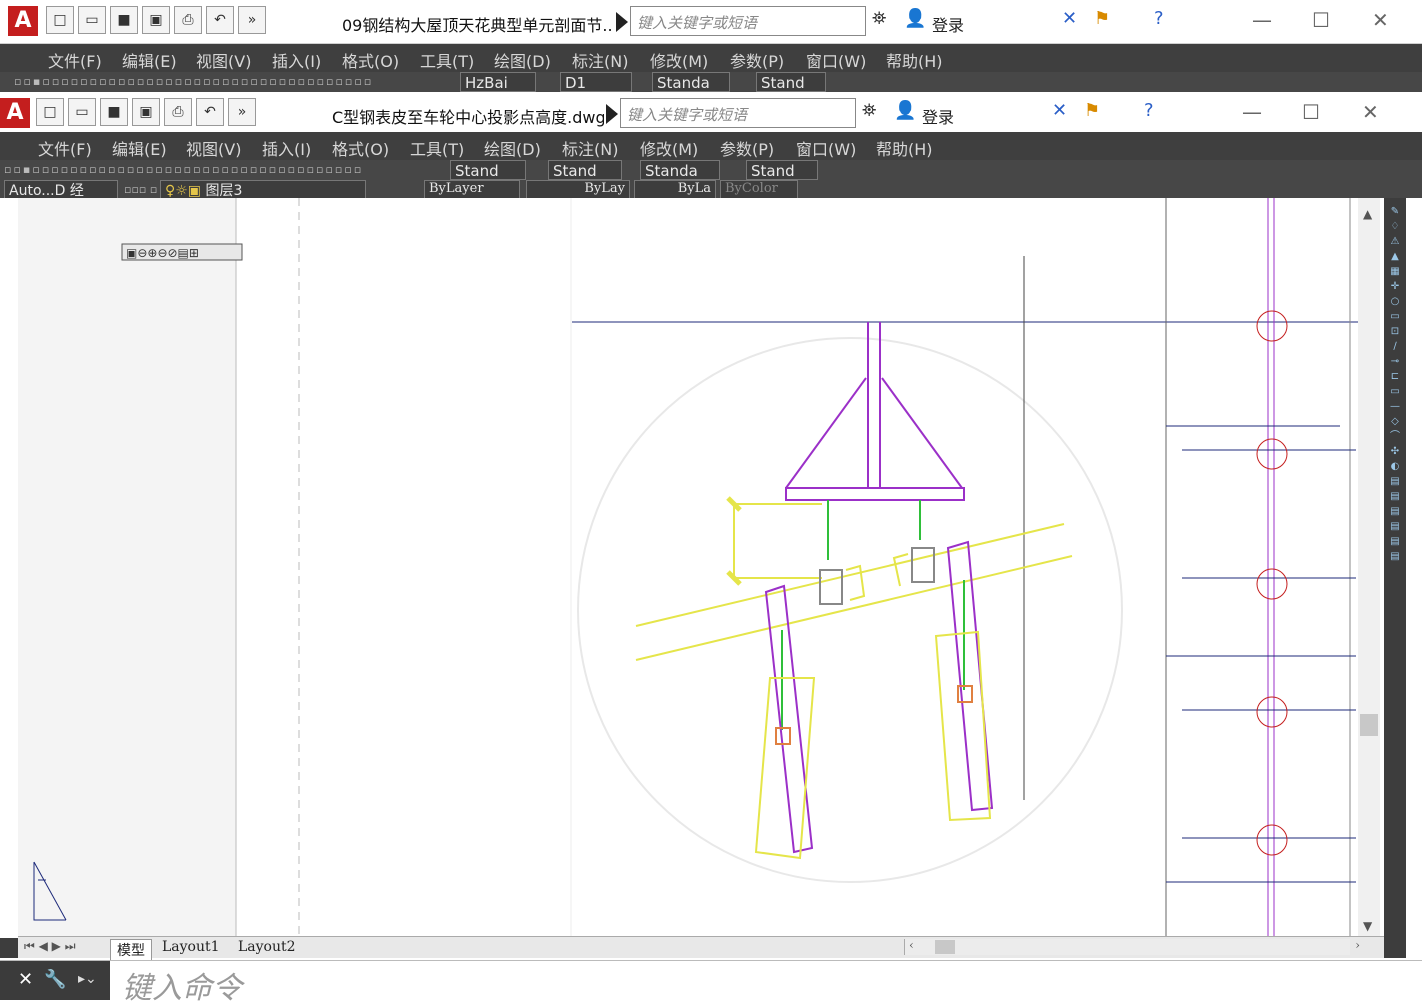 This screenshot has height=1007, width=1422. What do you see at coordinates (1369, 567) in the screenshot?
I see `vertical-scrollbar: ▲ ▼` at bounding box center [1369, 567].